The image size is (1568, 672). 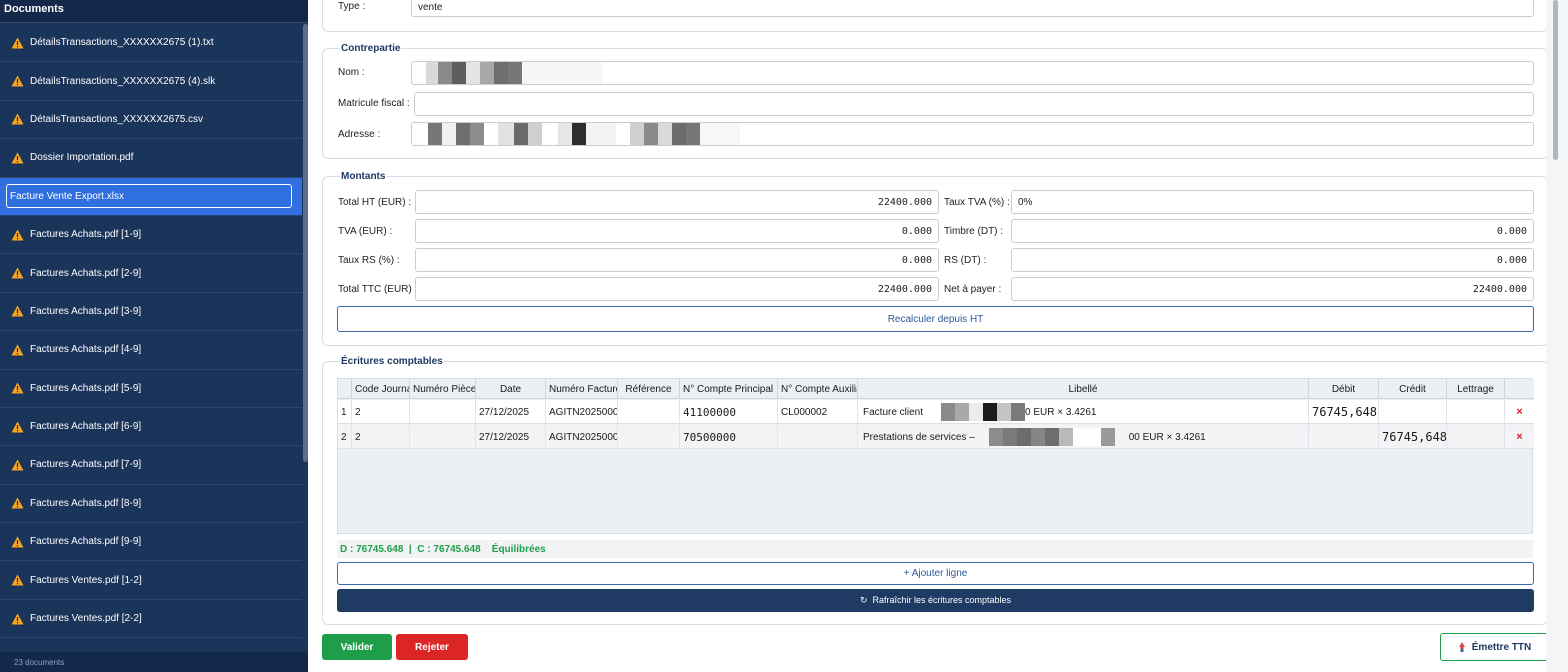 What do you see at coordinates (935, 600) in the screenshot?
I see `refresh-ecritures-button: ↻ Rafraîchir les écritures comptables` at bounding box center [935, 600].